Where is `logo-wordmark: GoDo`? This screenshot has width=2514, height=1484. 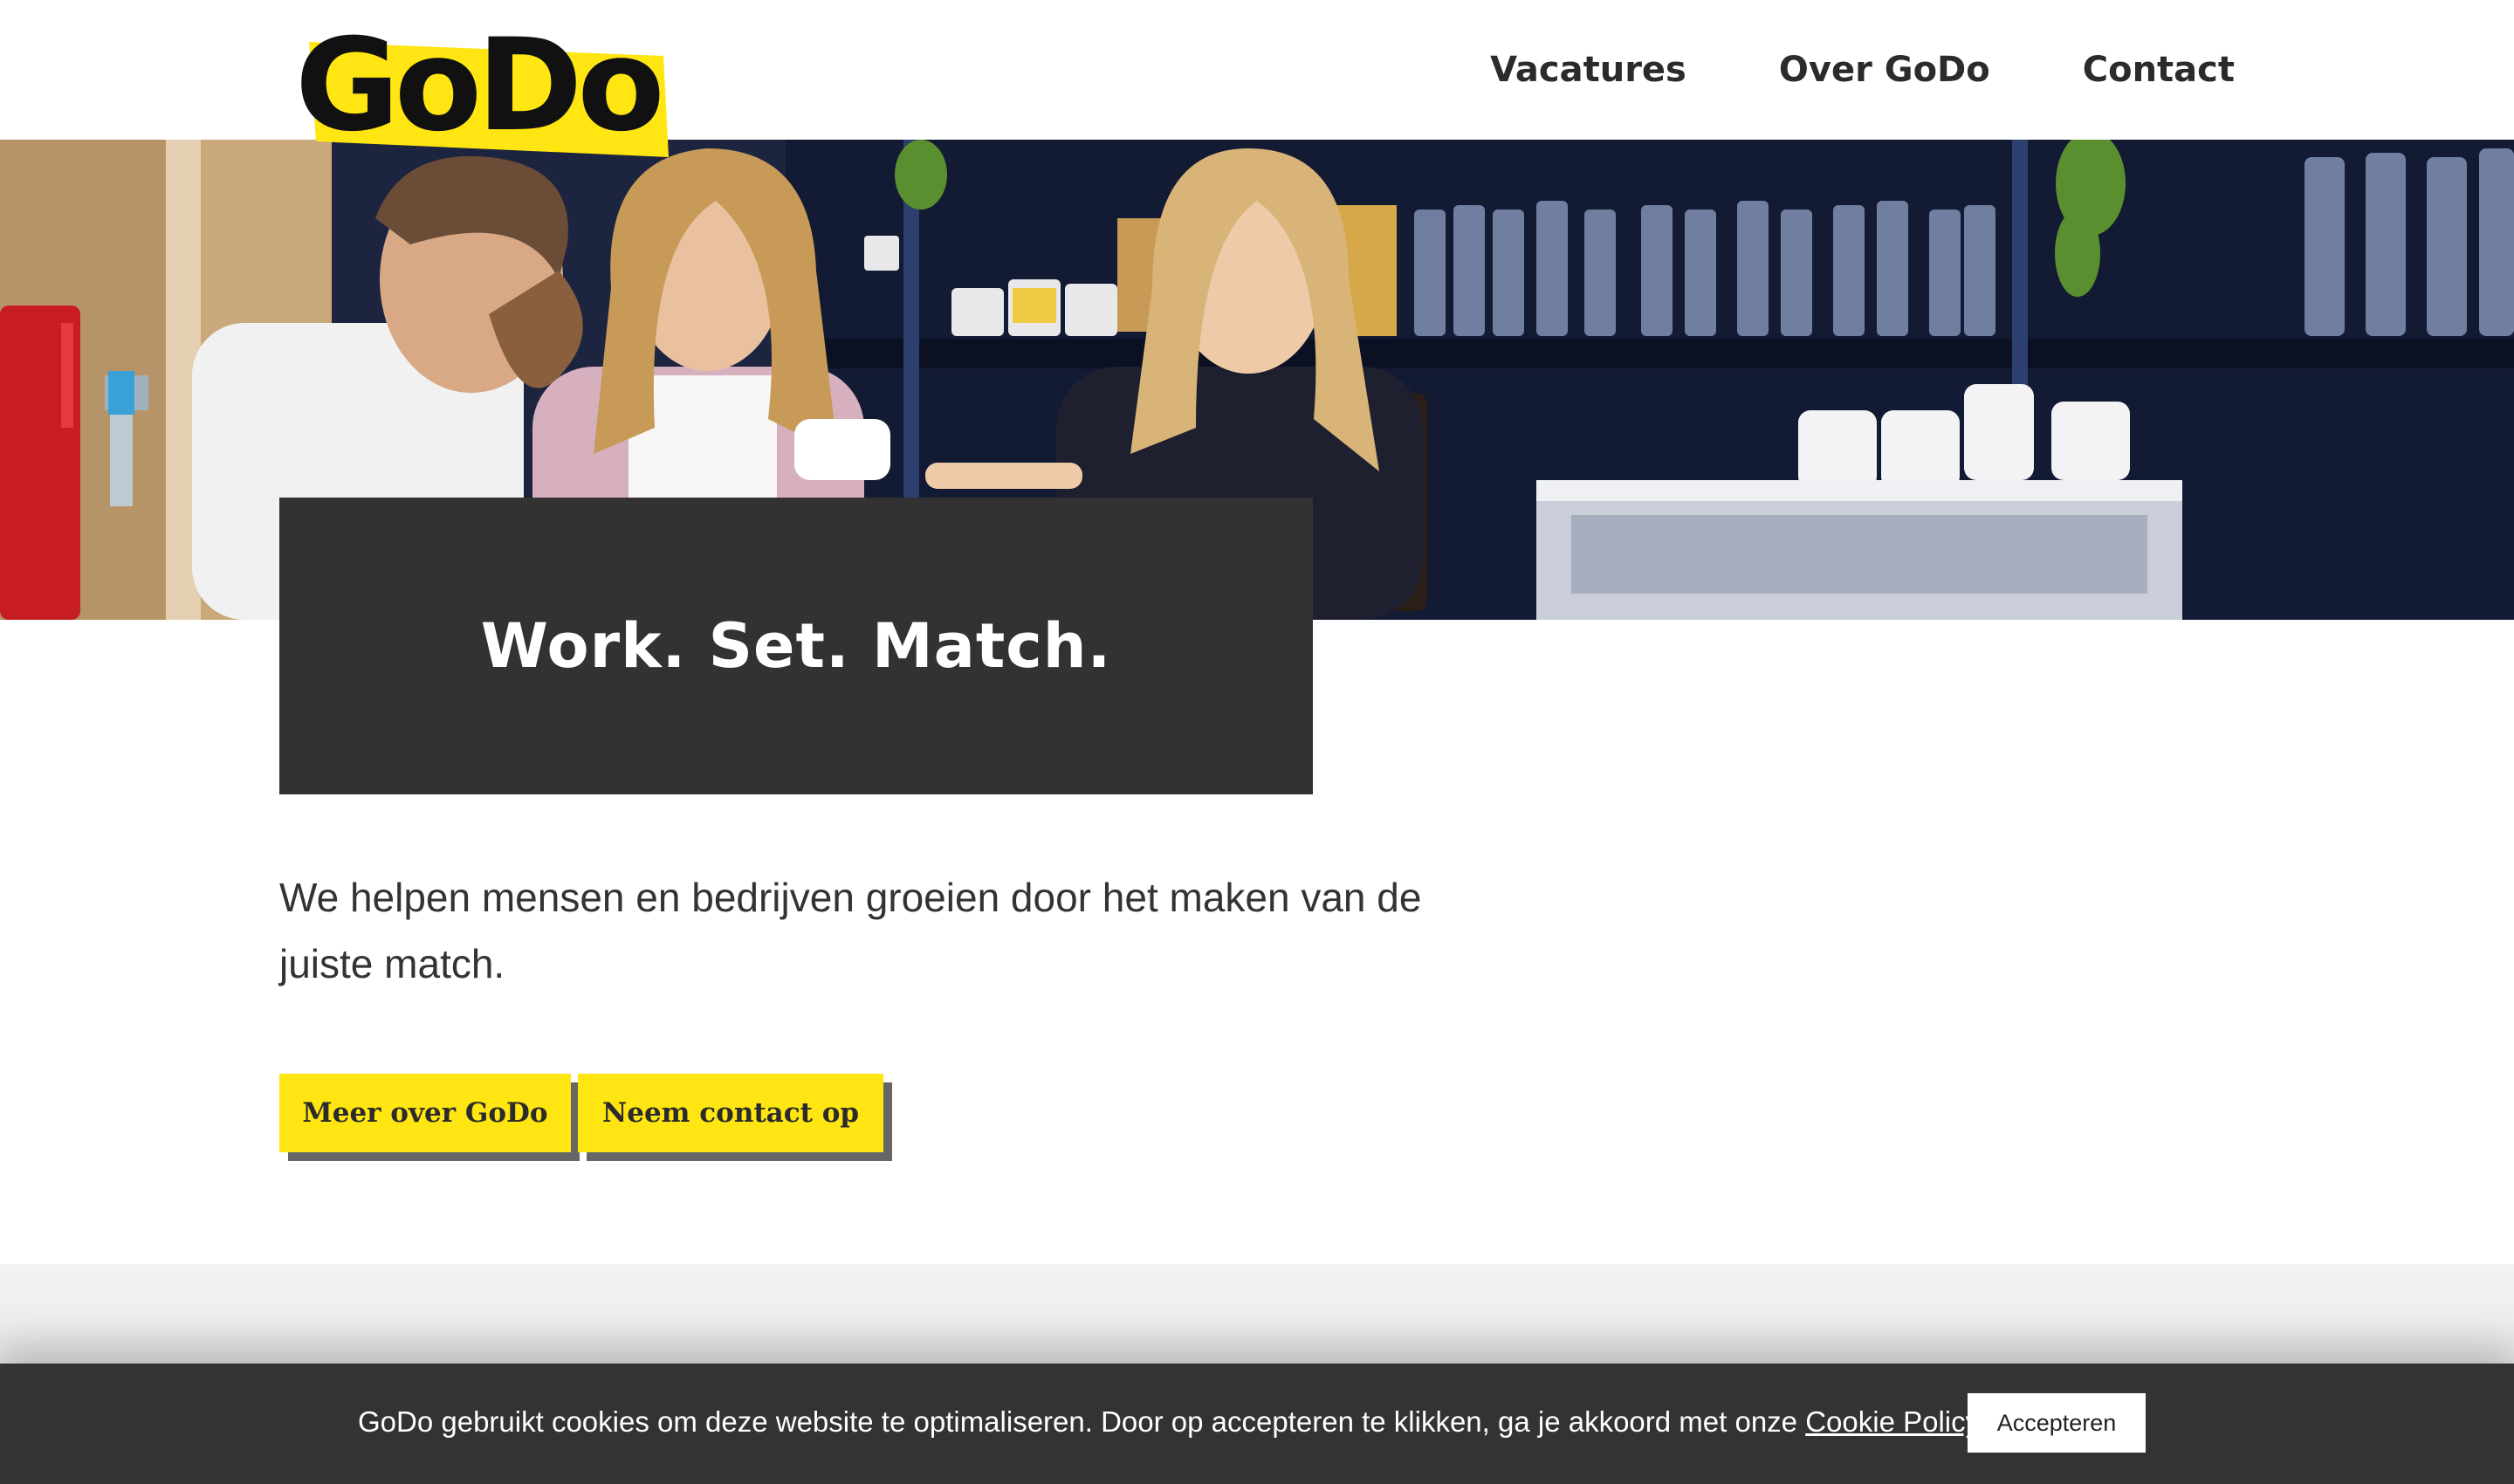
logo-wordmark: GoDo is located at coordinates (478, 93).